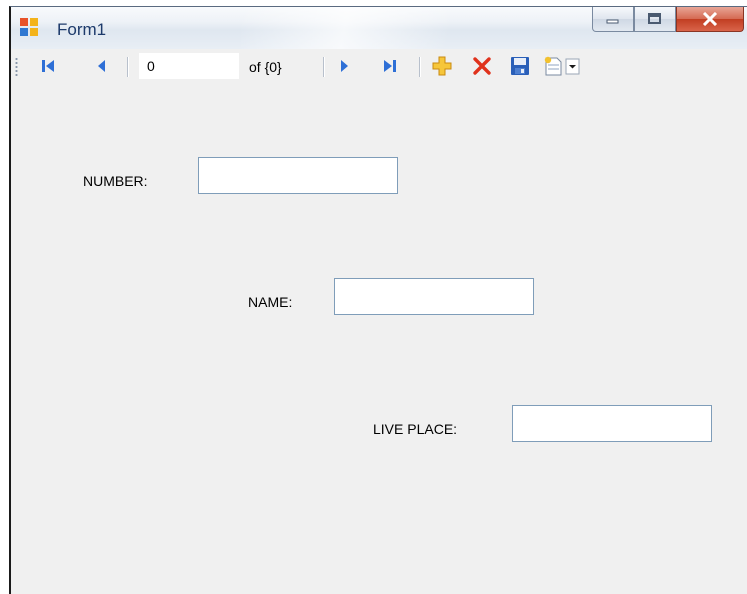 The image size is (747, 594). What do you see at coordinates (265, 67) in the screenshot?
I see `count-label: of {0}` at bounding box center [265, 67].